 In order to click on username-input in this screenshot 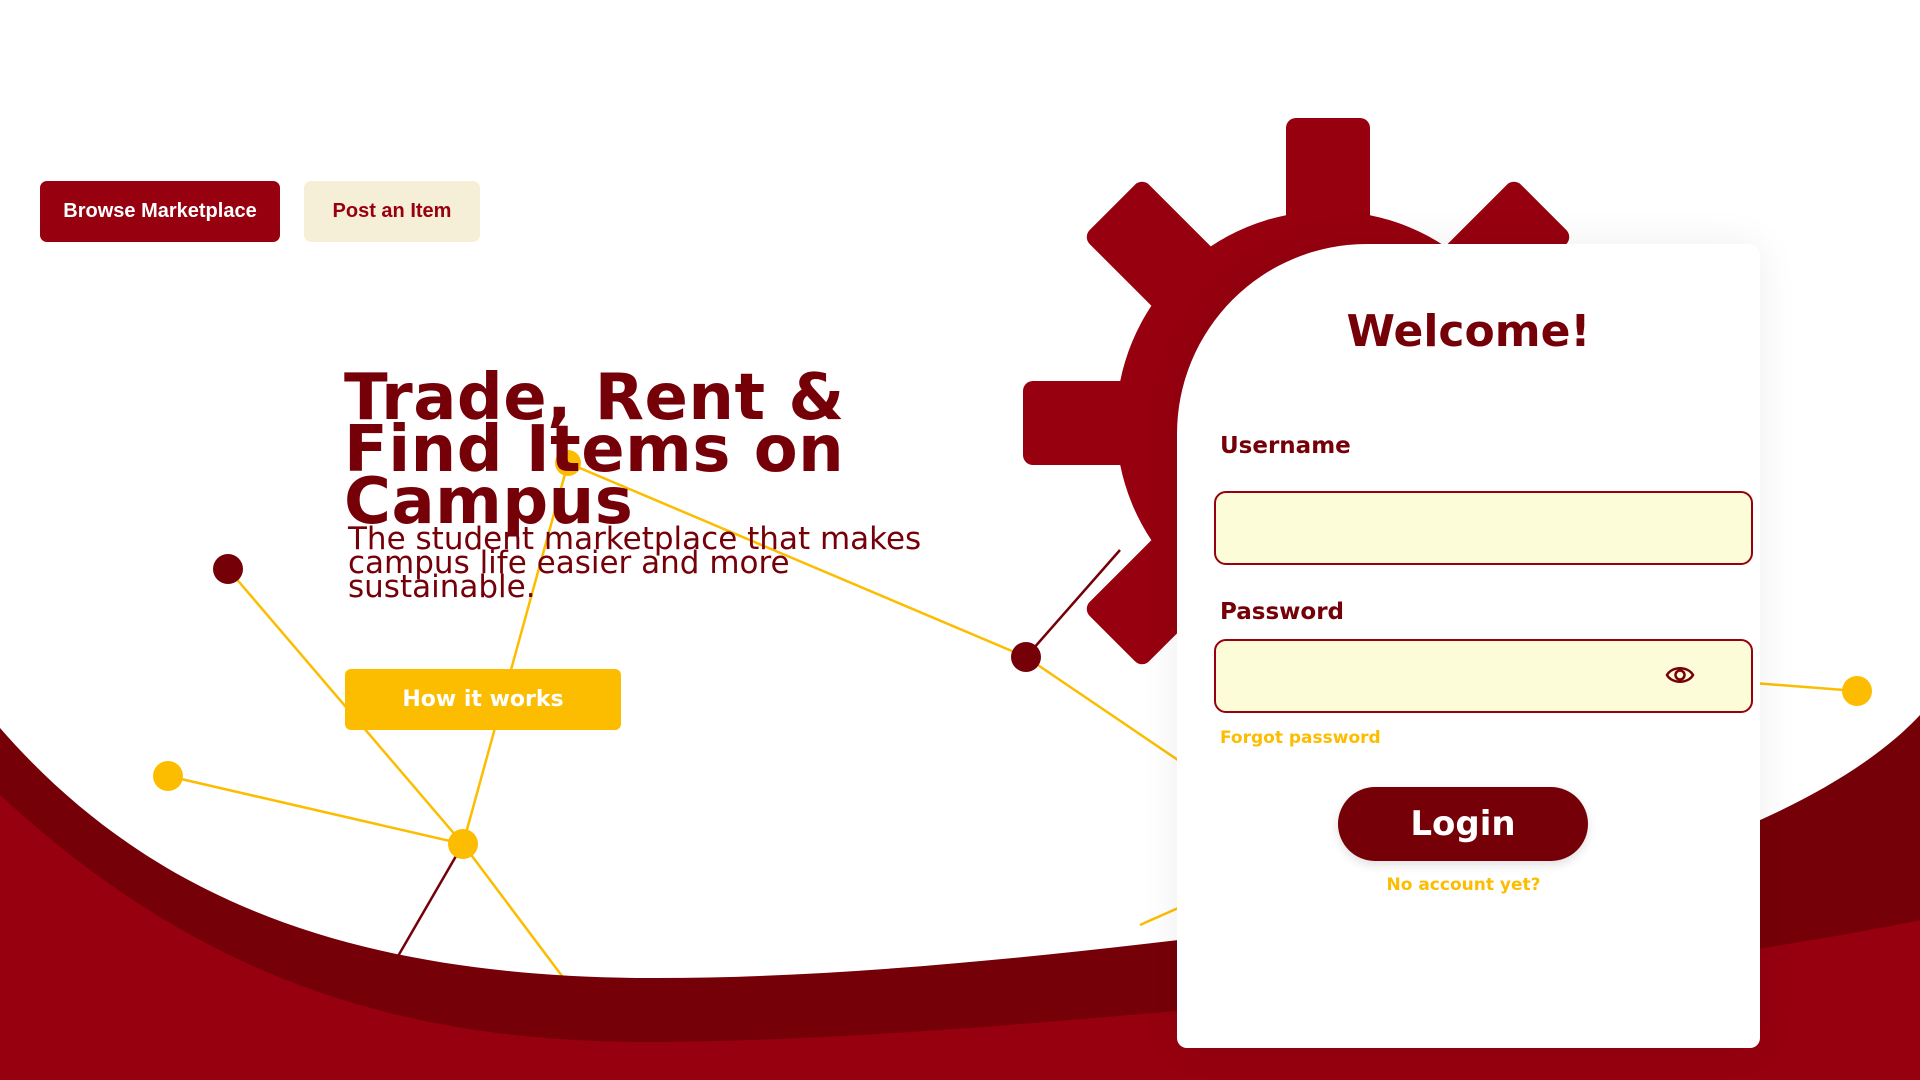, I will do `click(1483, 528)`.